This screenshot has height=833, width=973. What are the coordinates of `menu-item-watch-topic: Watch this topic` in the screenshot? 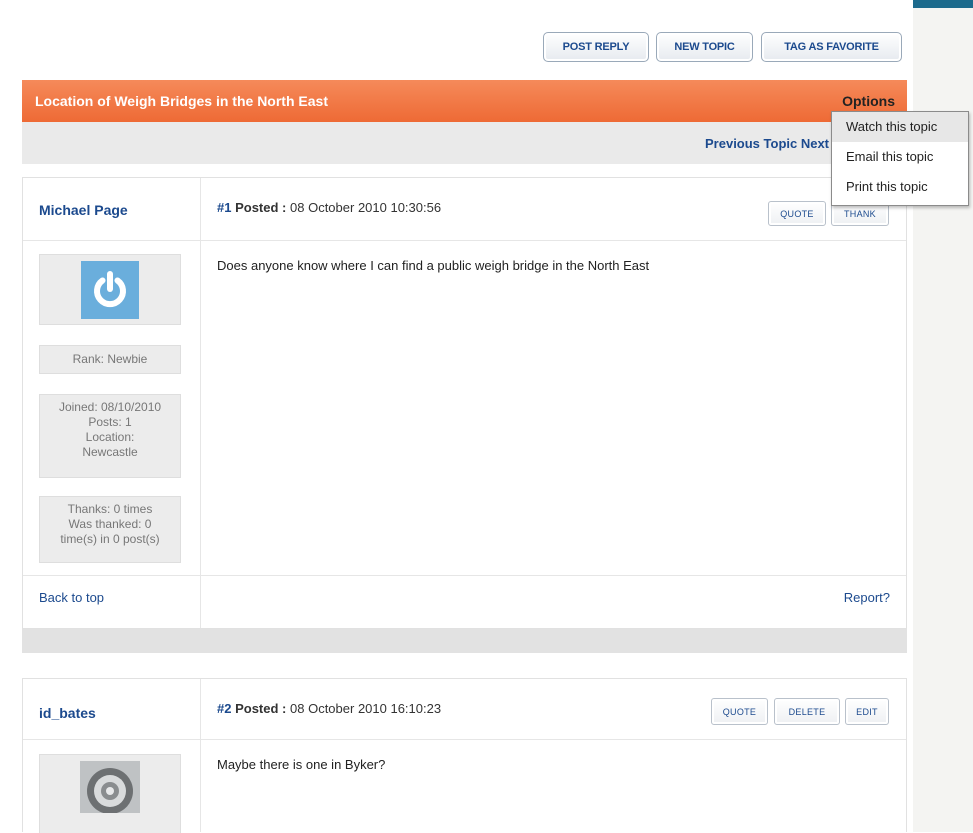 It's located at (900, 127).